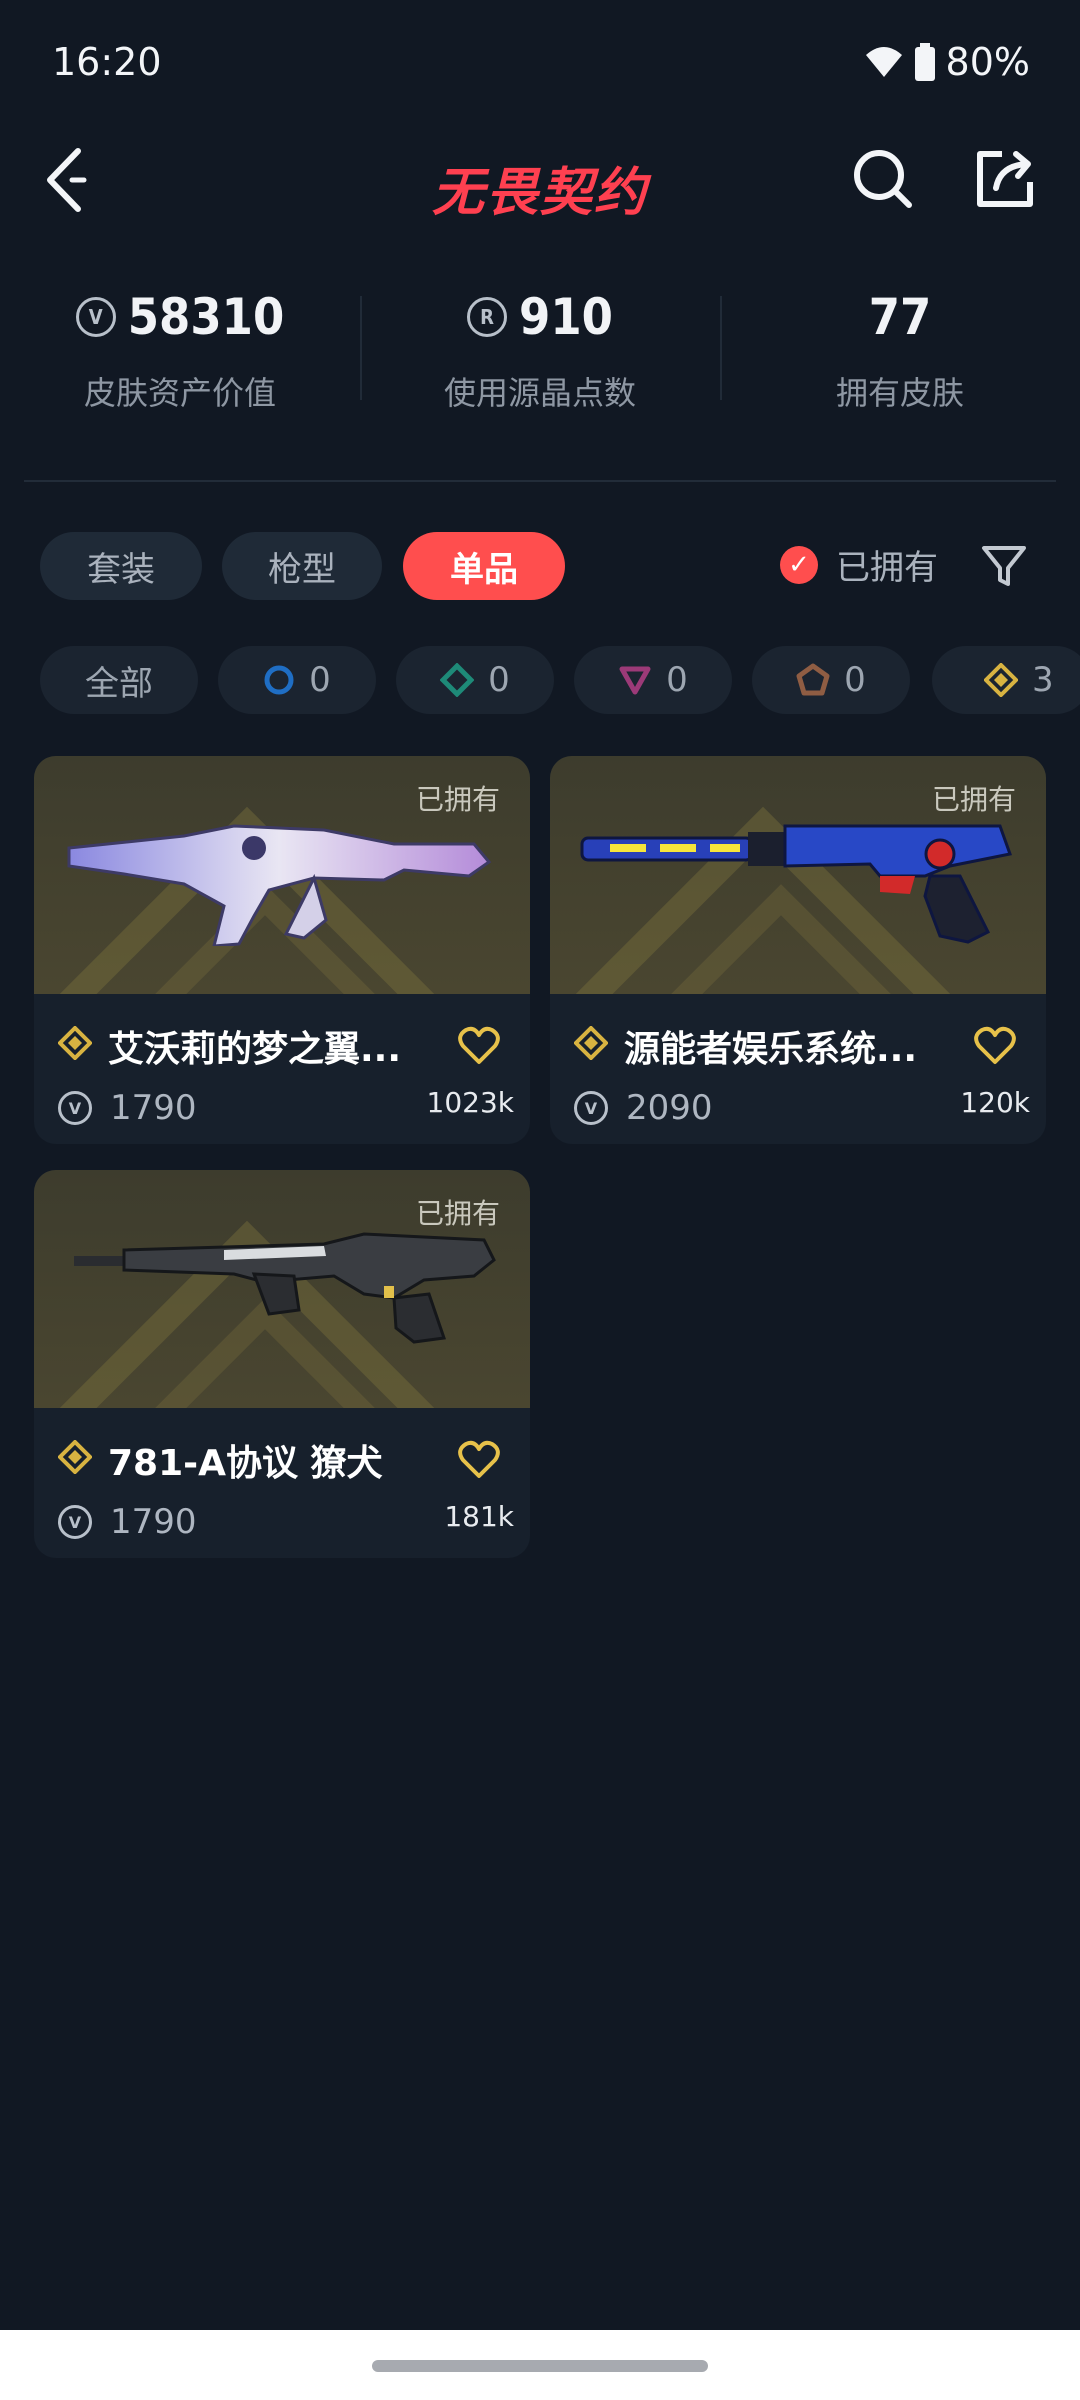 The height and width of the screenshot is (2400, 1080). I want to click on tab-bundles: 套装, so click(121, 566).